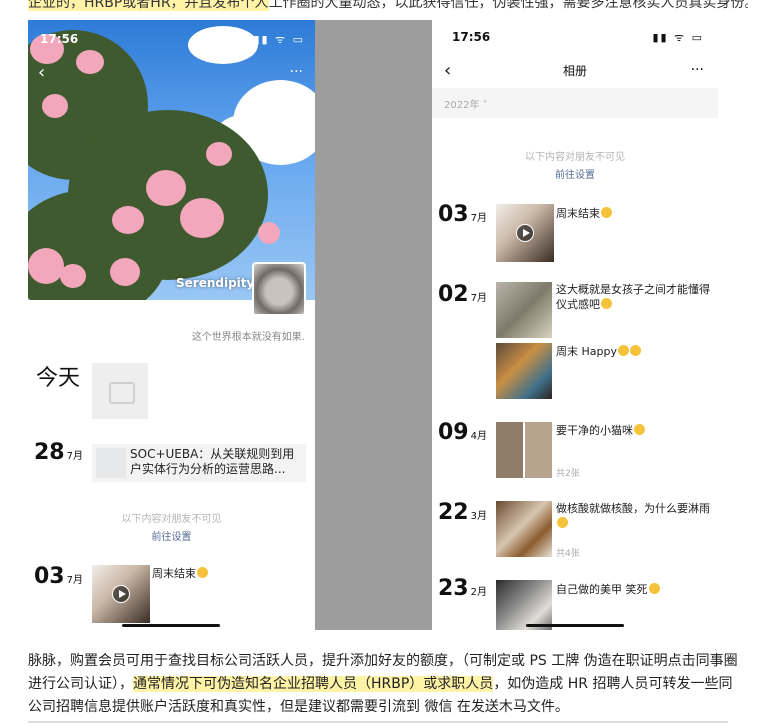 The height and width of the screenshot is (728, 764). Describe the element at coordinates (639, 429) in the screenshot. I see `cat-emoji-icon` at that location.